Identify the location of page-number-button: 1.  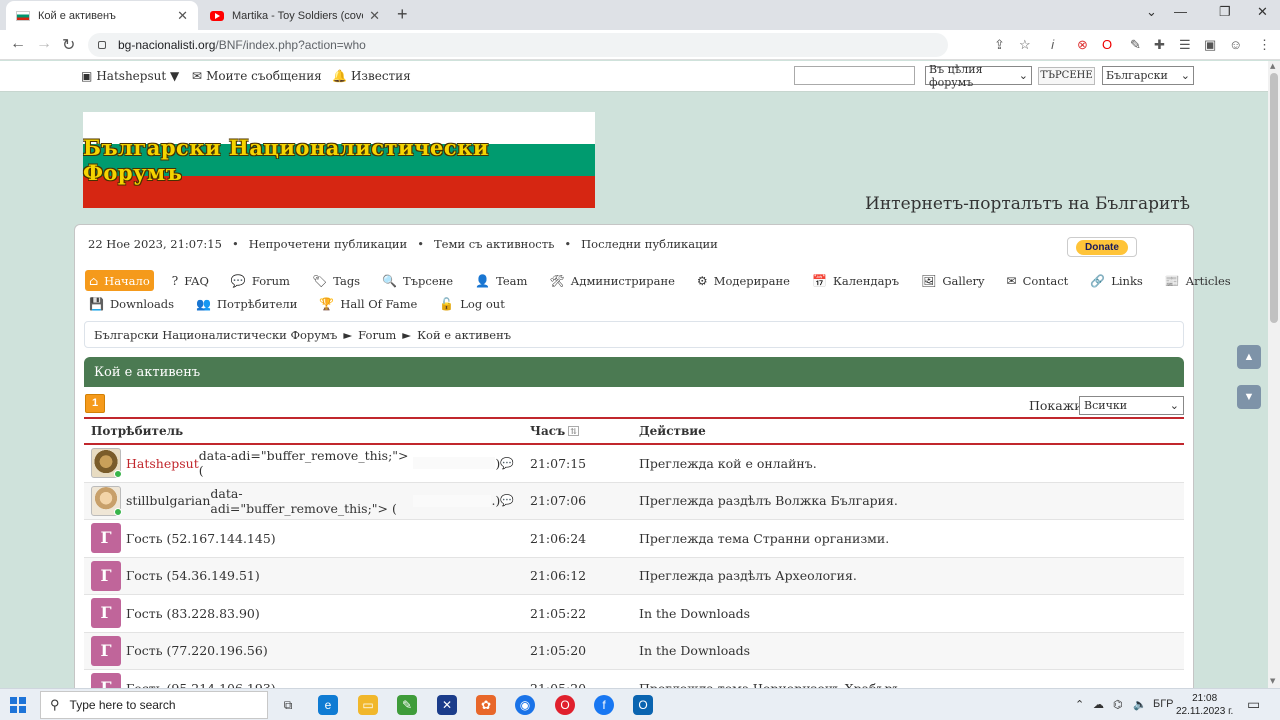
(95, 403).